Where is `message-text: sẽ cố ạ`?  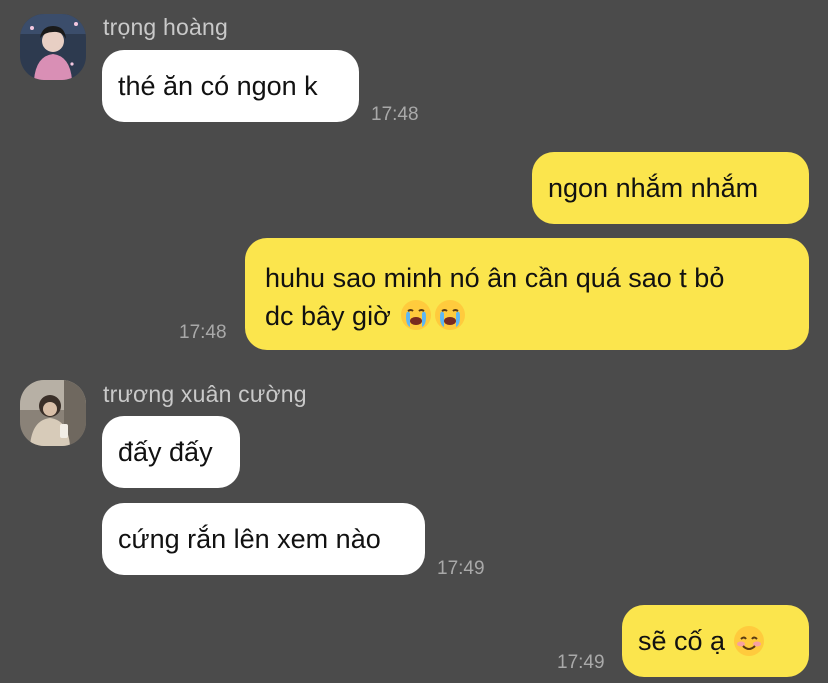 message-text: sẽ cố ạ is located at coordinates (682, 641).